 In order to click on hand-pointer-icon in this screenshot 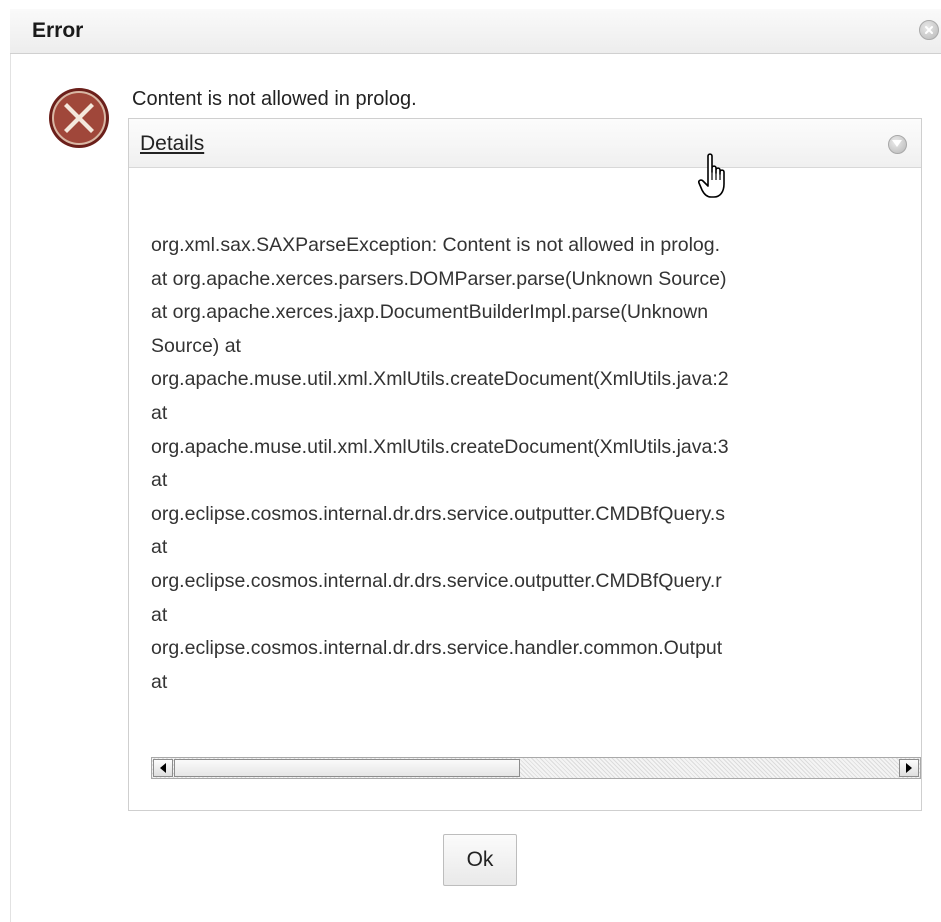, I will do `click(711, 175)`.